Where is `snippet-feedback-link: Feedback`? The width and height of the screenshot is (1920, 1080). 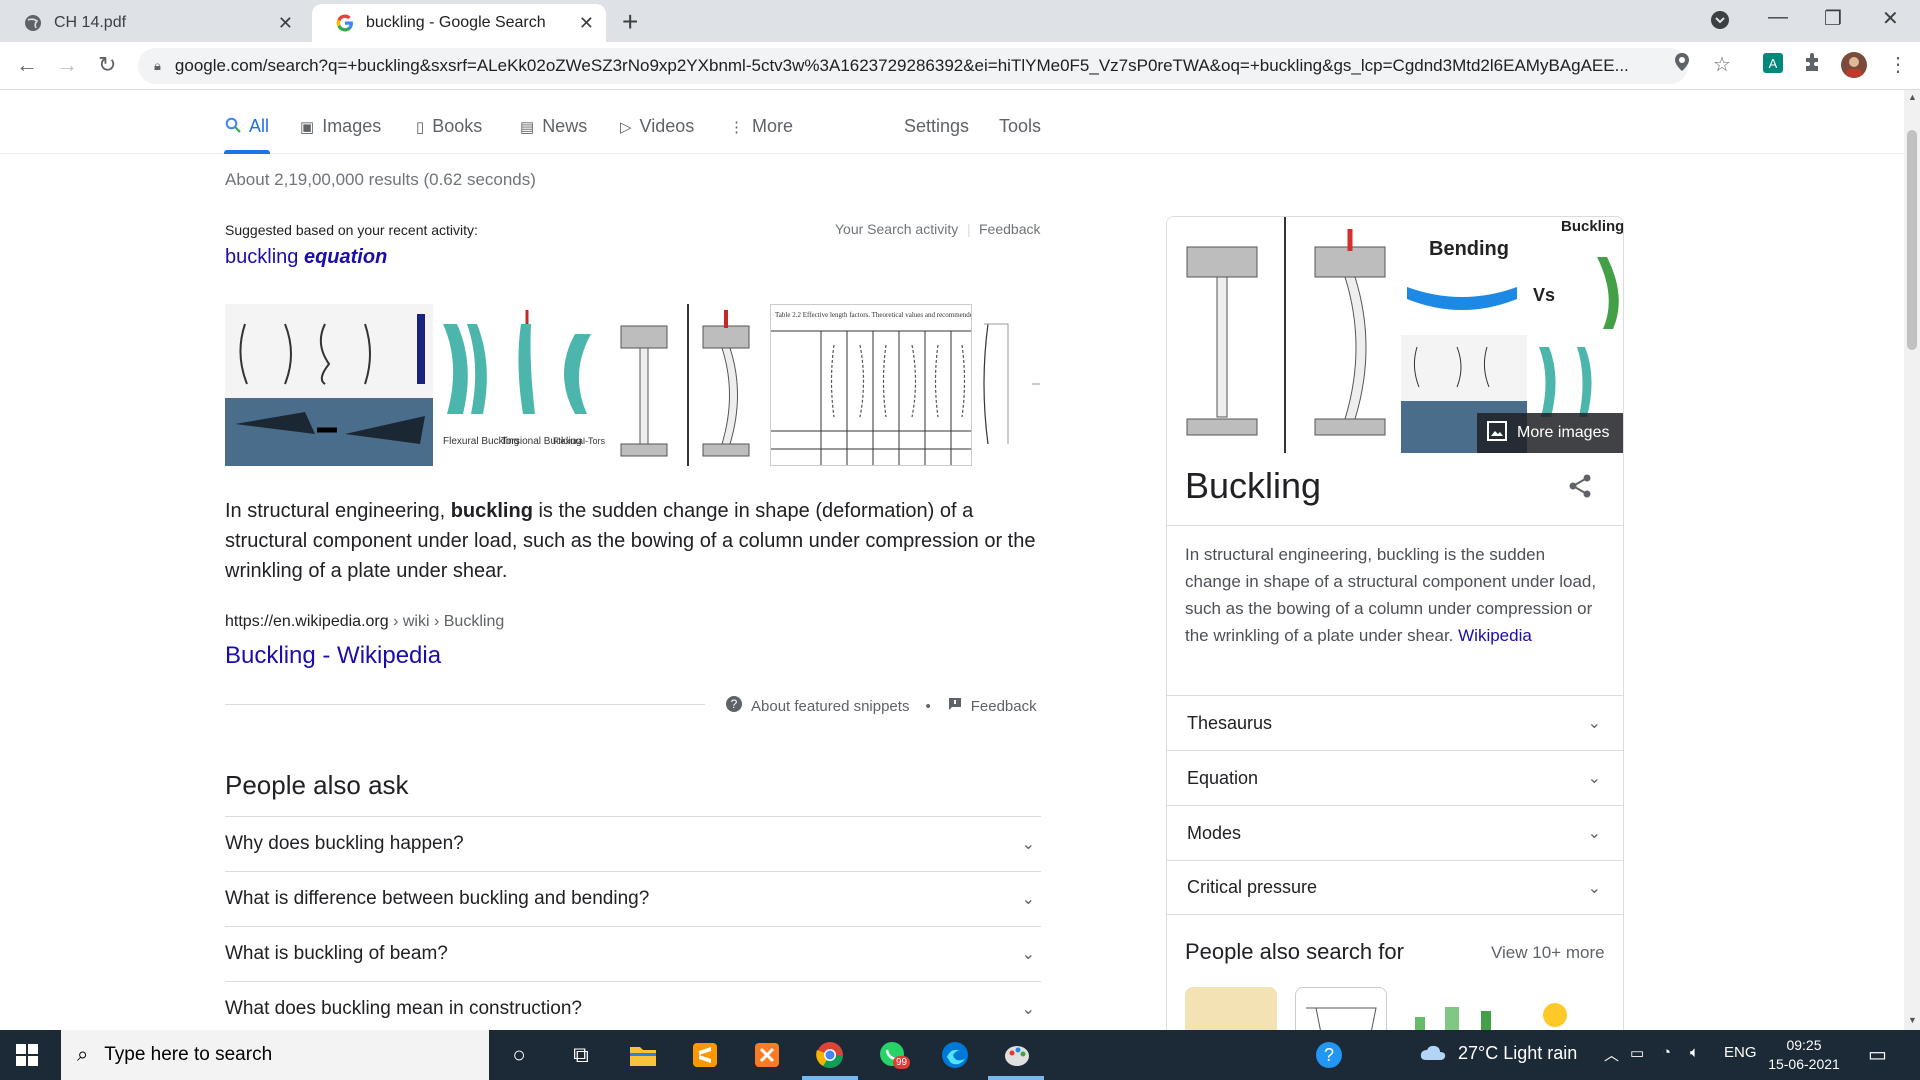 snippet-feedback-link: Feedback is located at coordinates (1004, 706).